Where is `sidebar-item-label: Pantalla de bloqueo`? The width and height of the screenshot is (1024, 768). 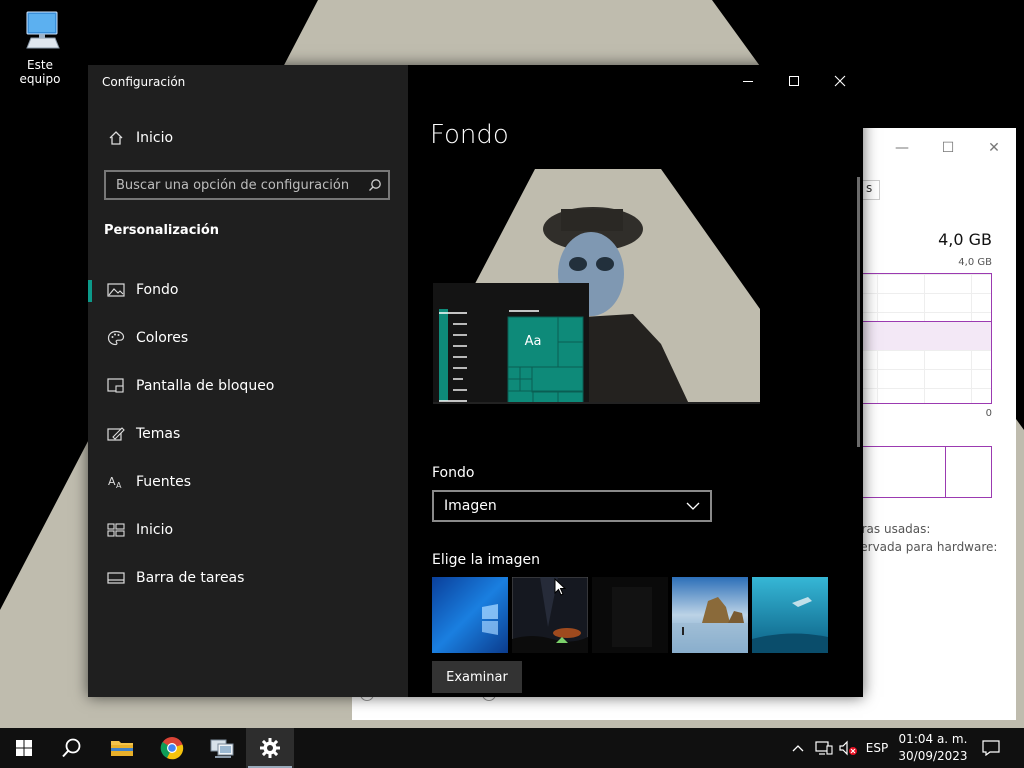
sidebar-item-label: Pantalla de bloqueo is located at coordinates (205, 386).